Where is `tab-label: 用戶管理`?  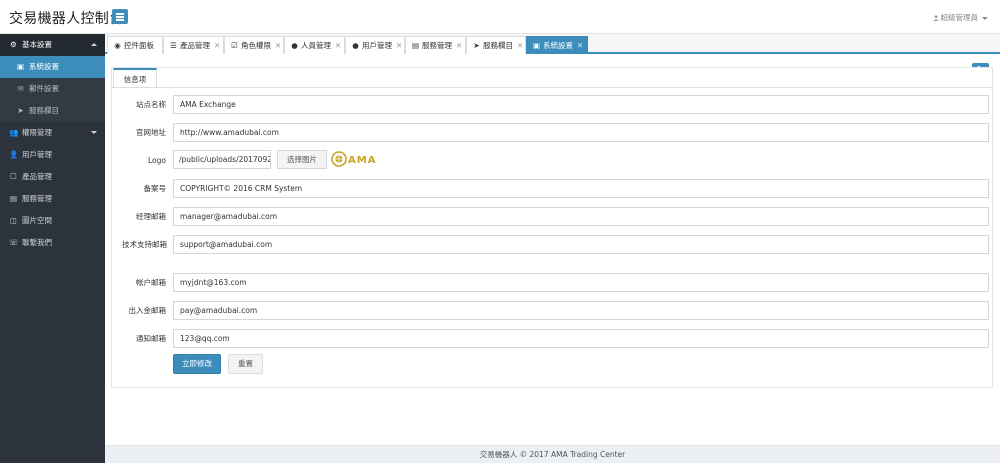
tab-label: 用戶管理 is located at coordinates (377, 45).